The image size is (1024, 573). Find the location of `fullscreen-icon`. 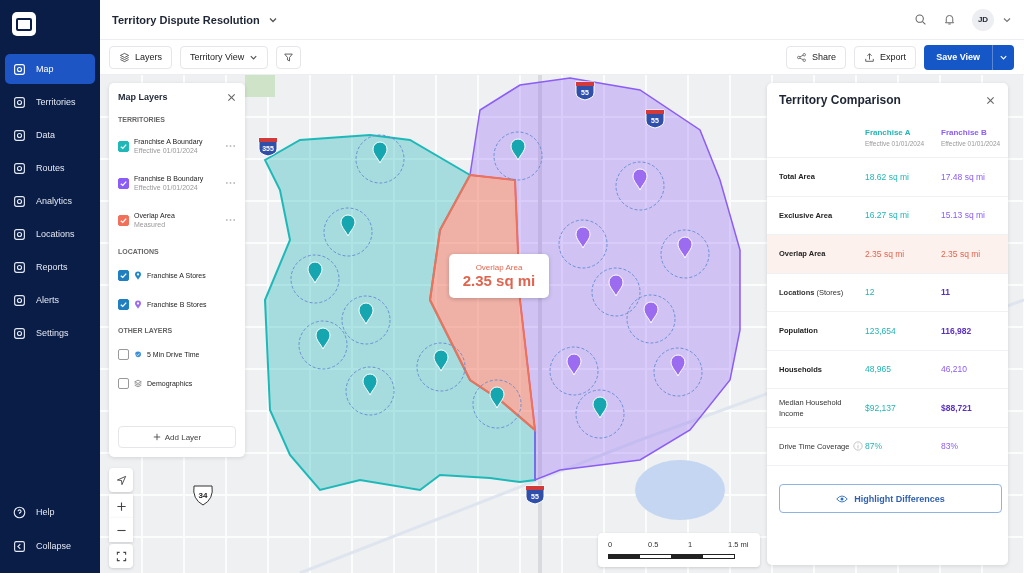

fullscreen-icon is located at coordinates (121, 556).